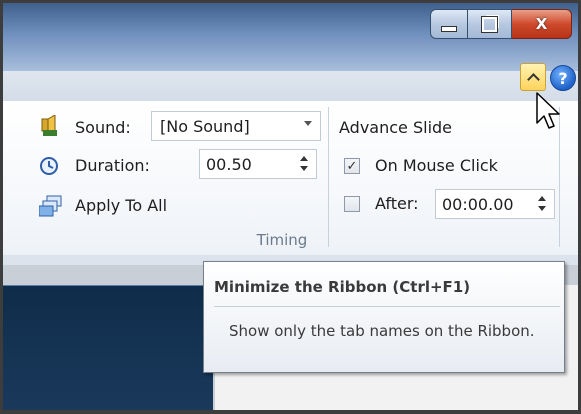  I want to click on close-icon: X, so click(541, 24).